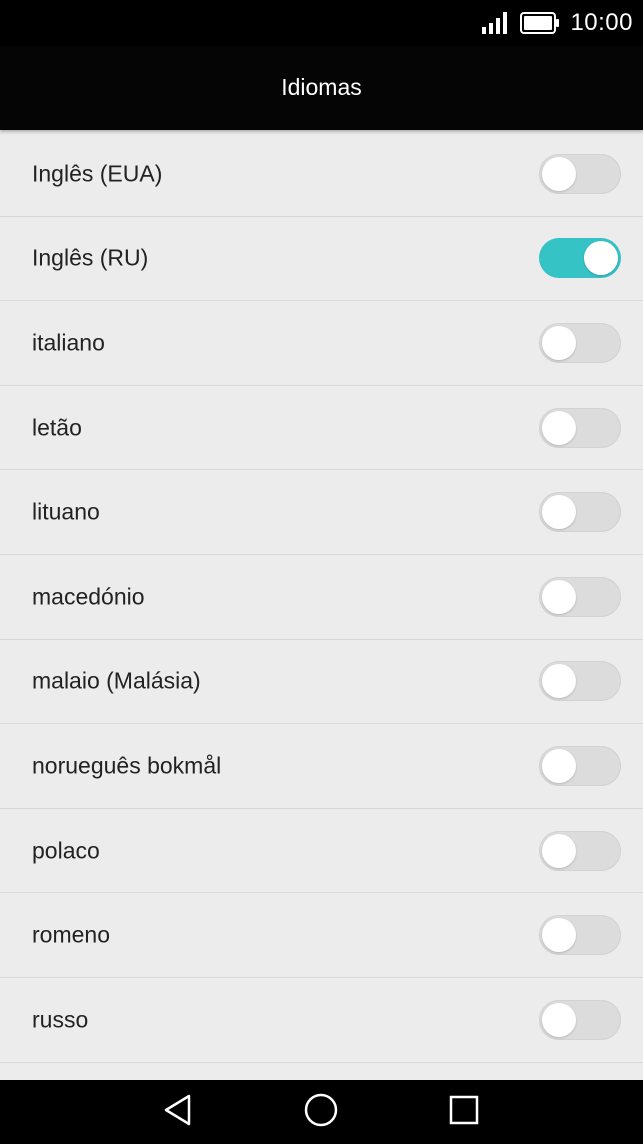  I want to click on language-label: norueguês bokmål, so click(127, 765).